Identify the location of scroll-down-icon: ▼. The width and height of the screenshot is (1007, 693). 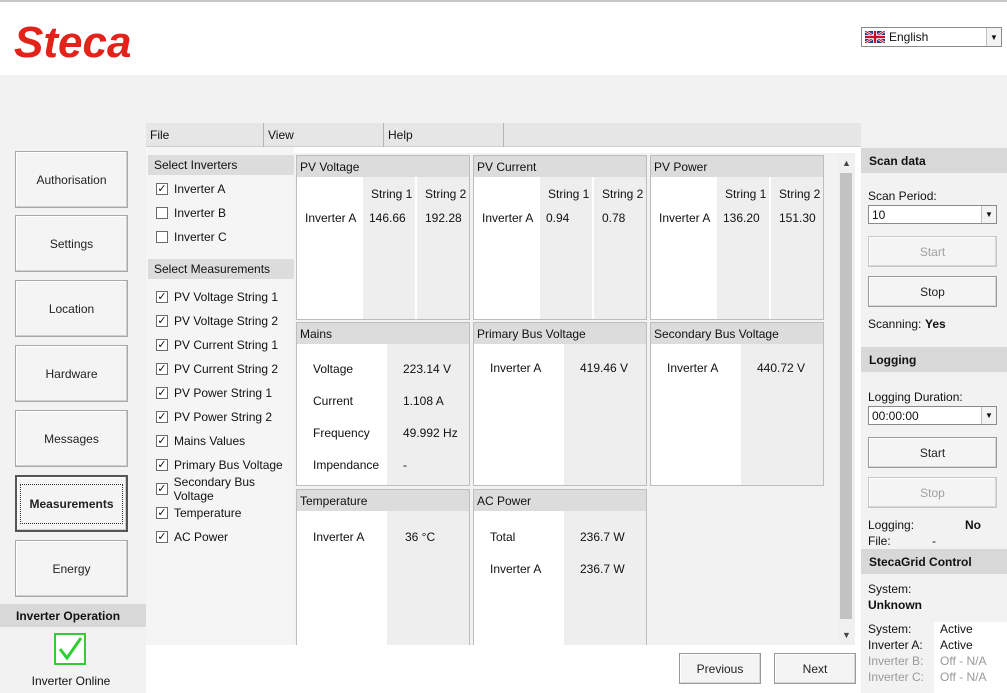
(846, 635).